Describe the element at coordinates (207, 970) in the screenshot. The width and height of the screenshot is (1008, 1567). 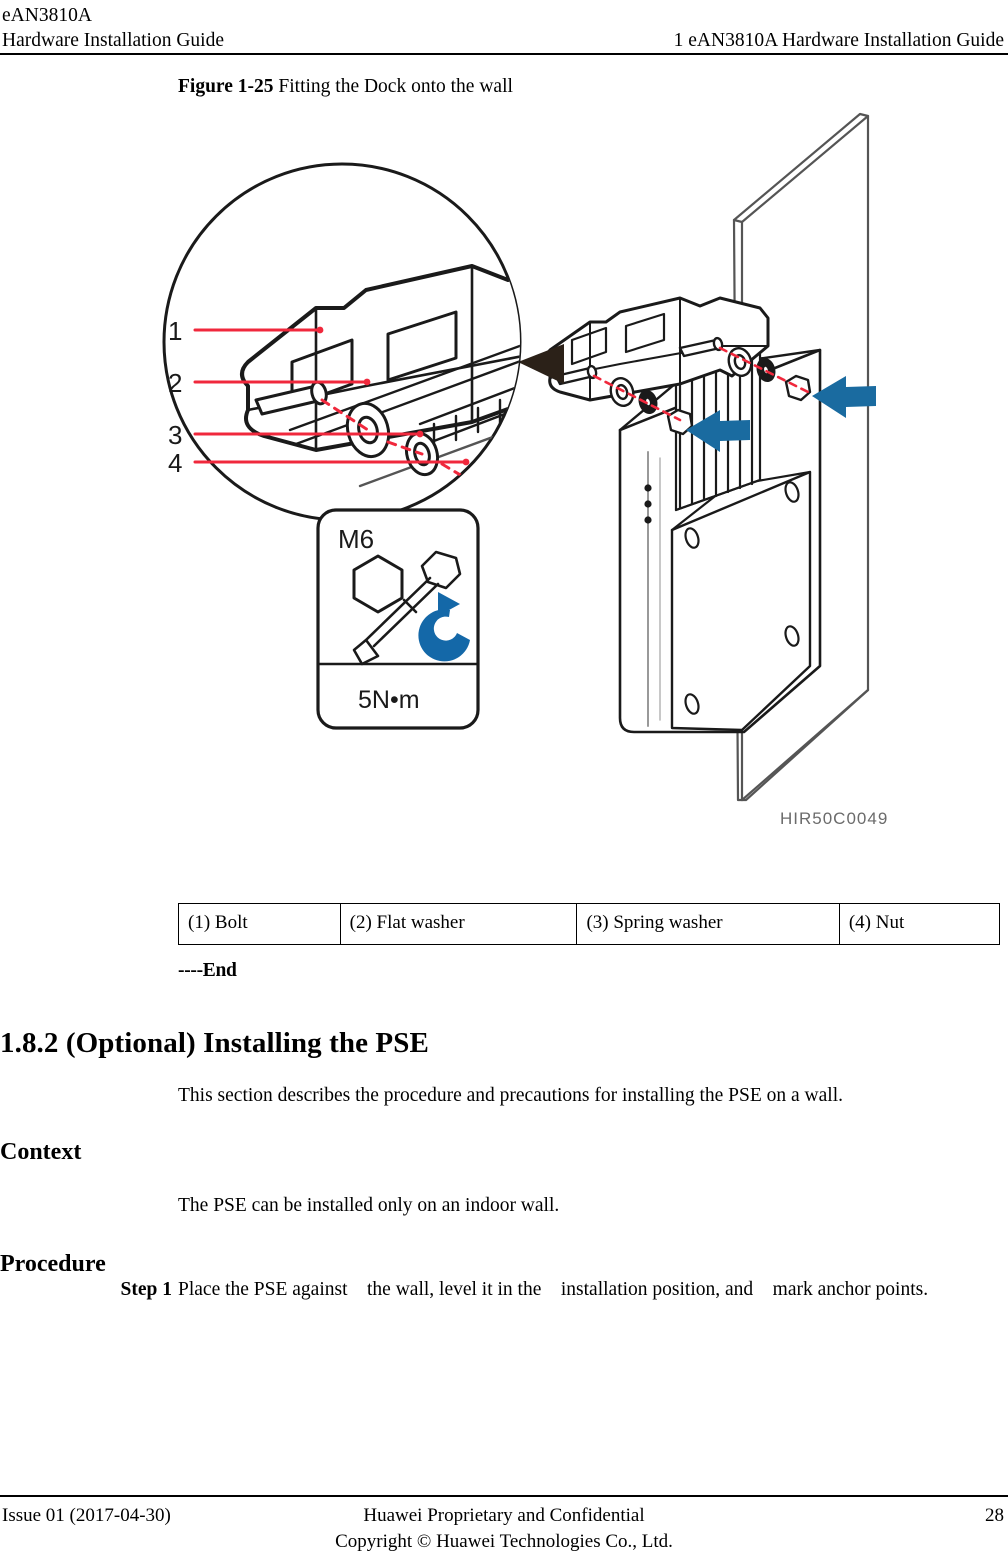
I see `end-marker: ----End` at that location.